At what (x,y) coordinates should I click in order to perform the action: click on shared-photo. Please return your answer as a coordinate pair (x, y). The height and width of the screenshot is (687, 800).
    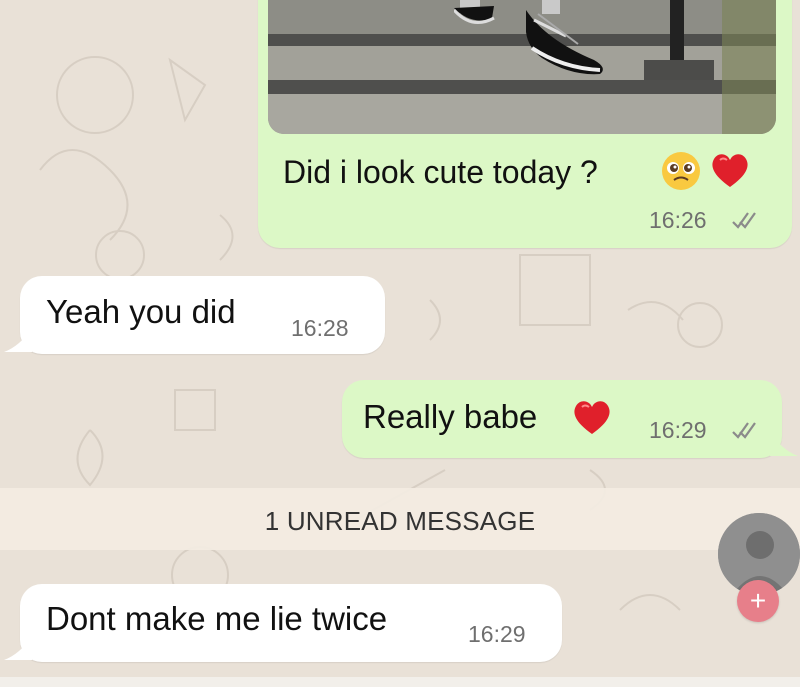
    Looking at the image, I should click on (522, 67).